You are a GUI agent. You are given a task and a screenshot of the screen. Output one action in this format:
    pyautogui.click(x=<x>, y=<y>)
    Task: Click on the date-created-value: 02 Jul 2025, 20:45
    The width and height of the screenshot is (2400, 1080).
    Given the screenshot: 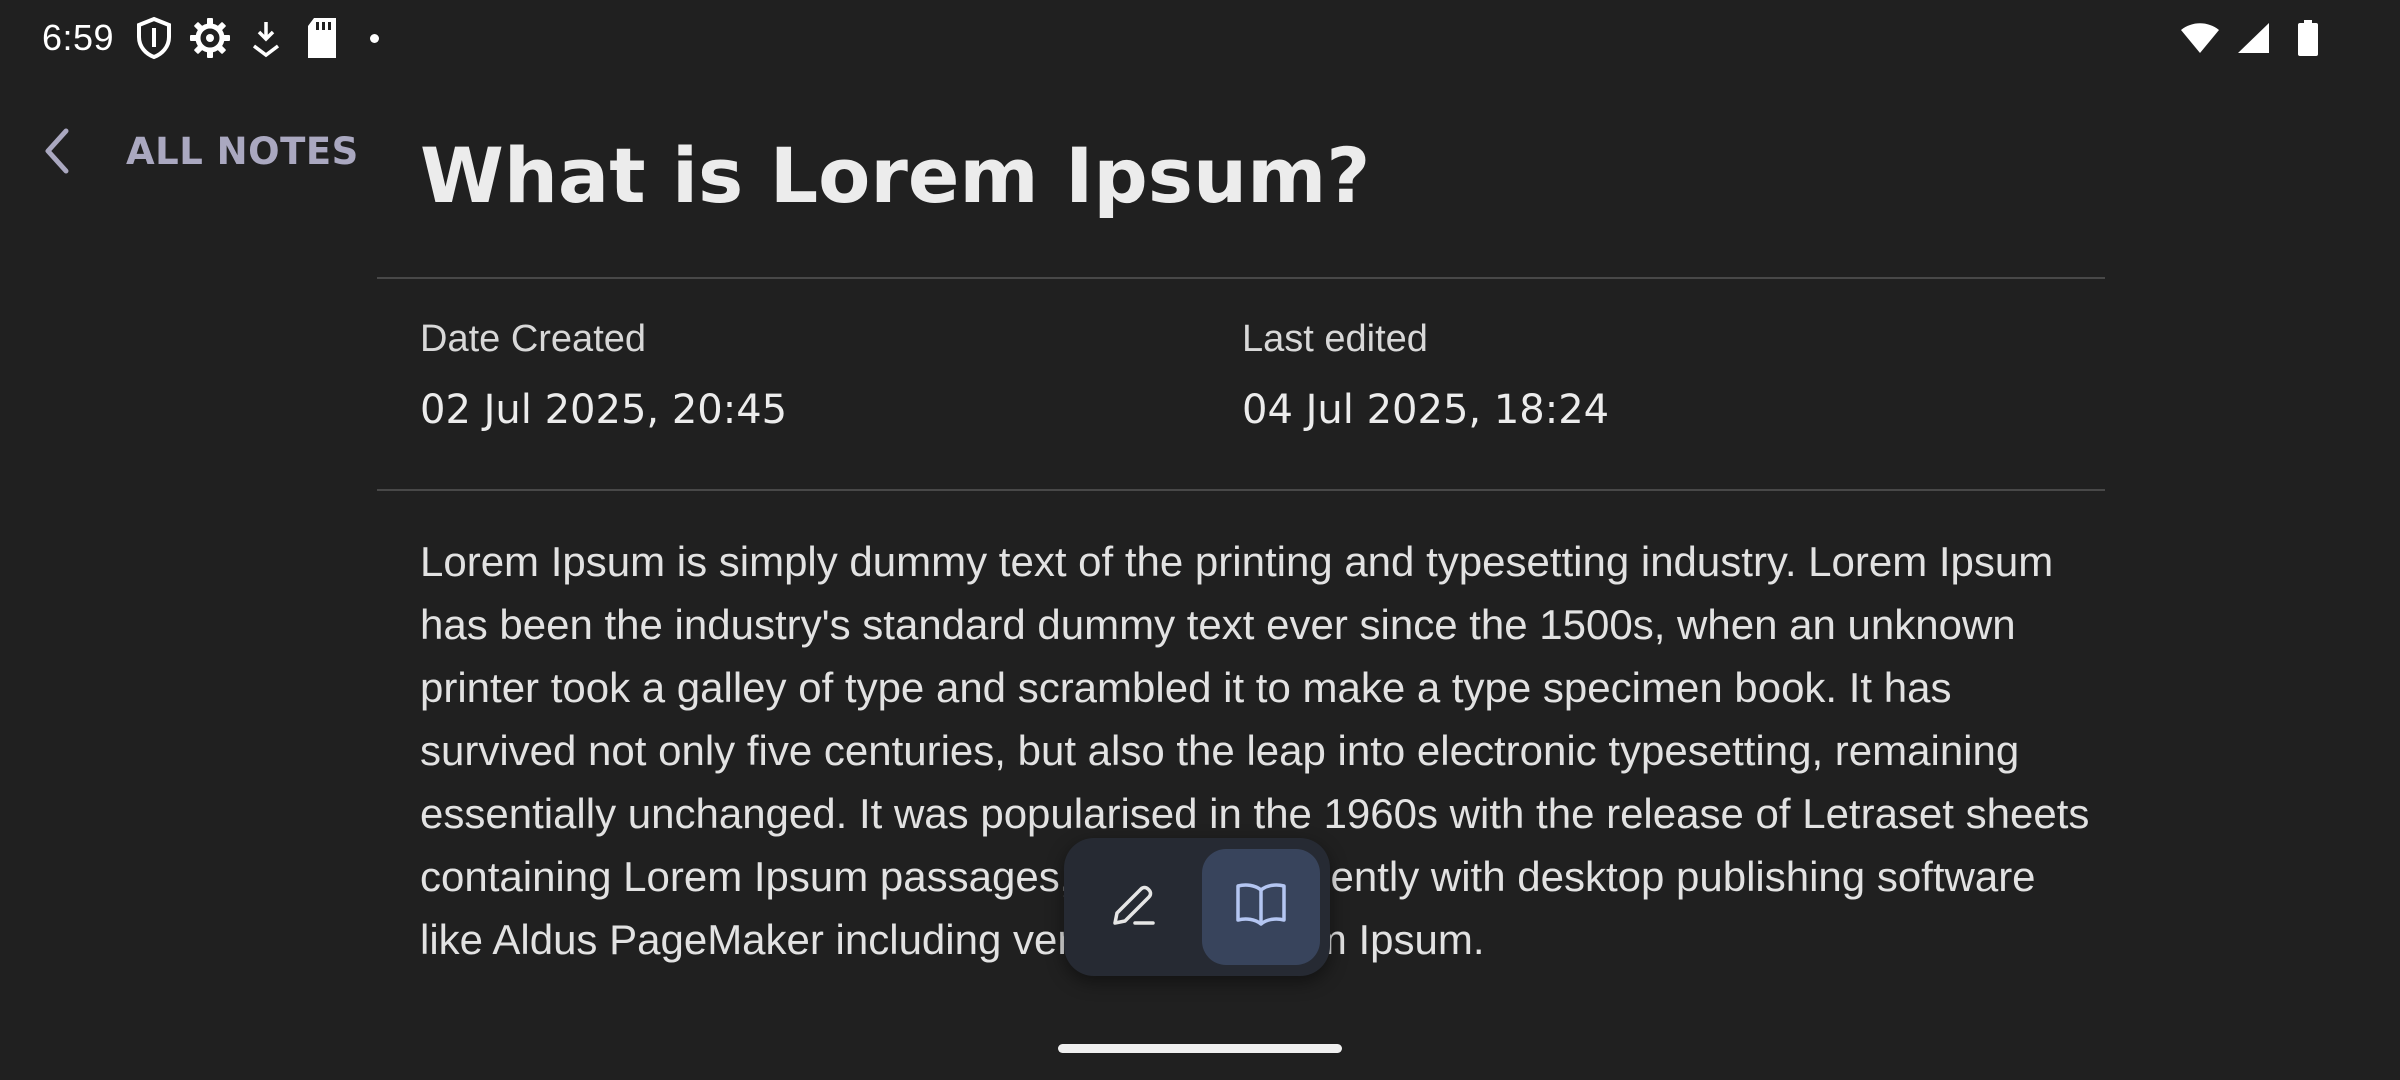 What is the action you would take?
    pyautogui.click(x=604, y=410)
    